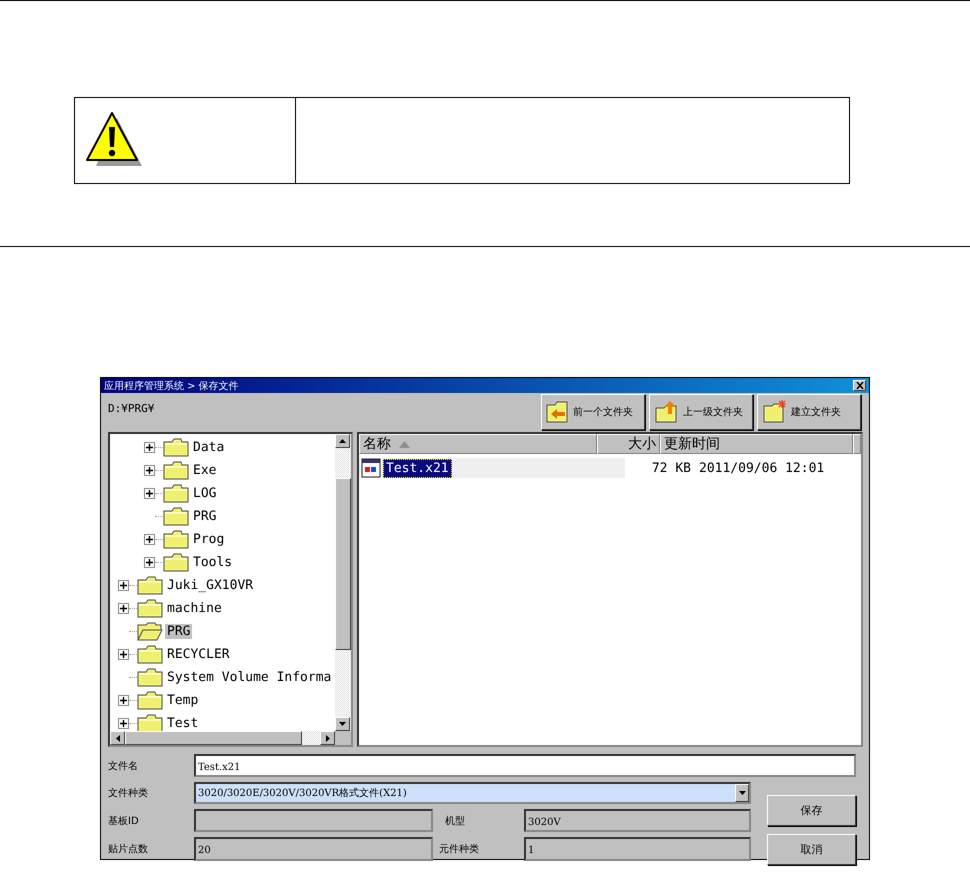 This screenshot has height=872, width=970. I want to click on column-header: 更新时间, so click(756, 444).